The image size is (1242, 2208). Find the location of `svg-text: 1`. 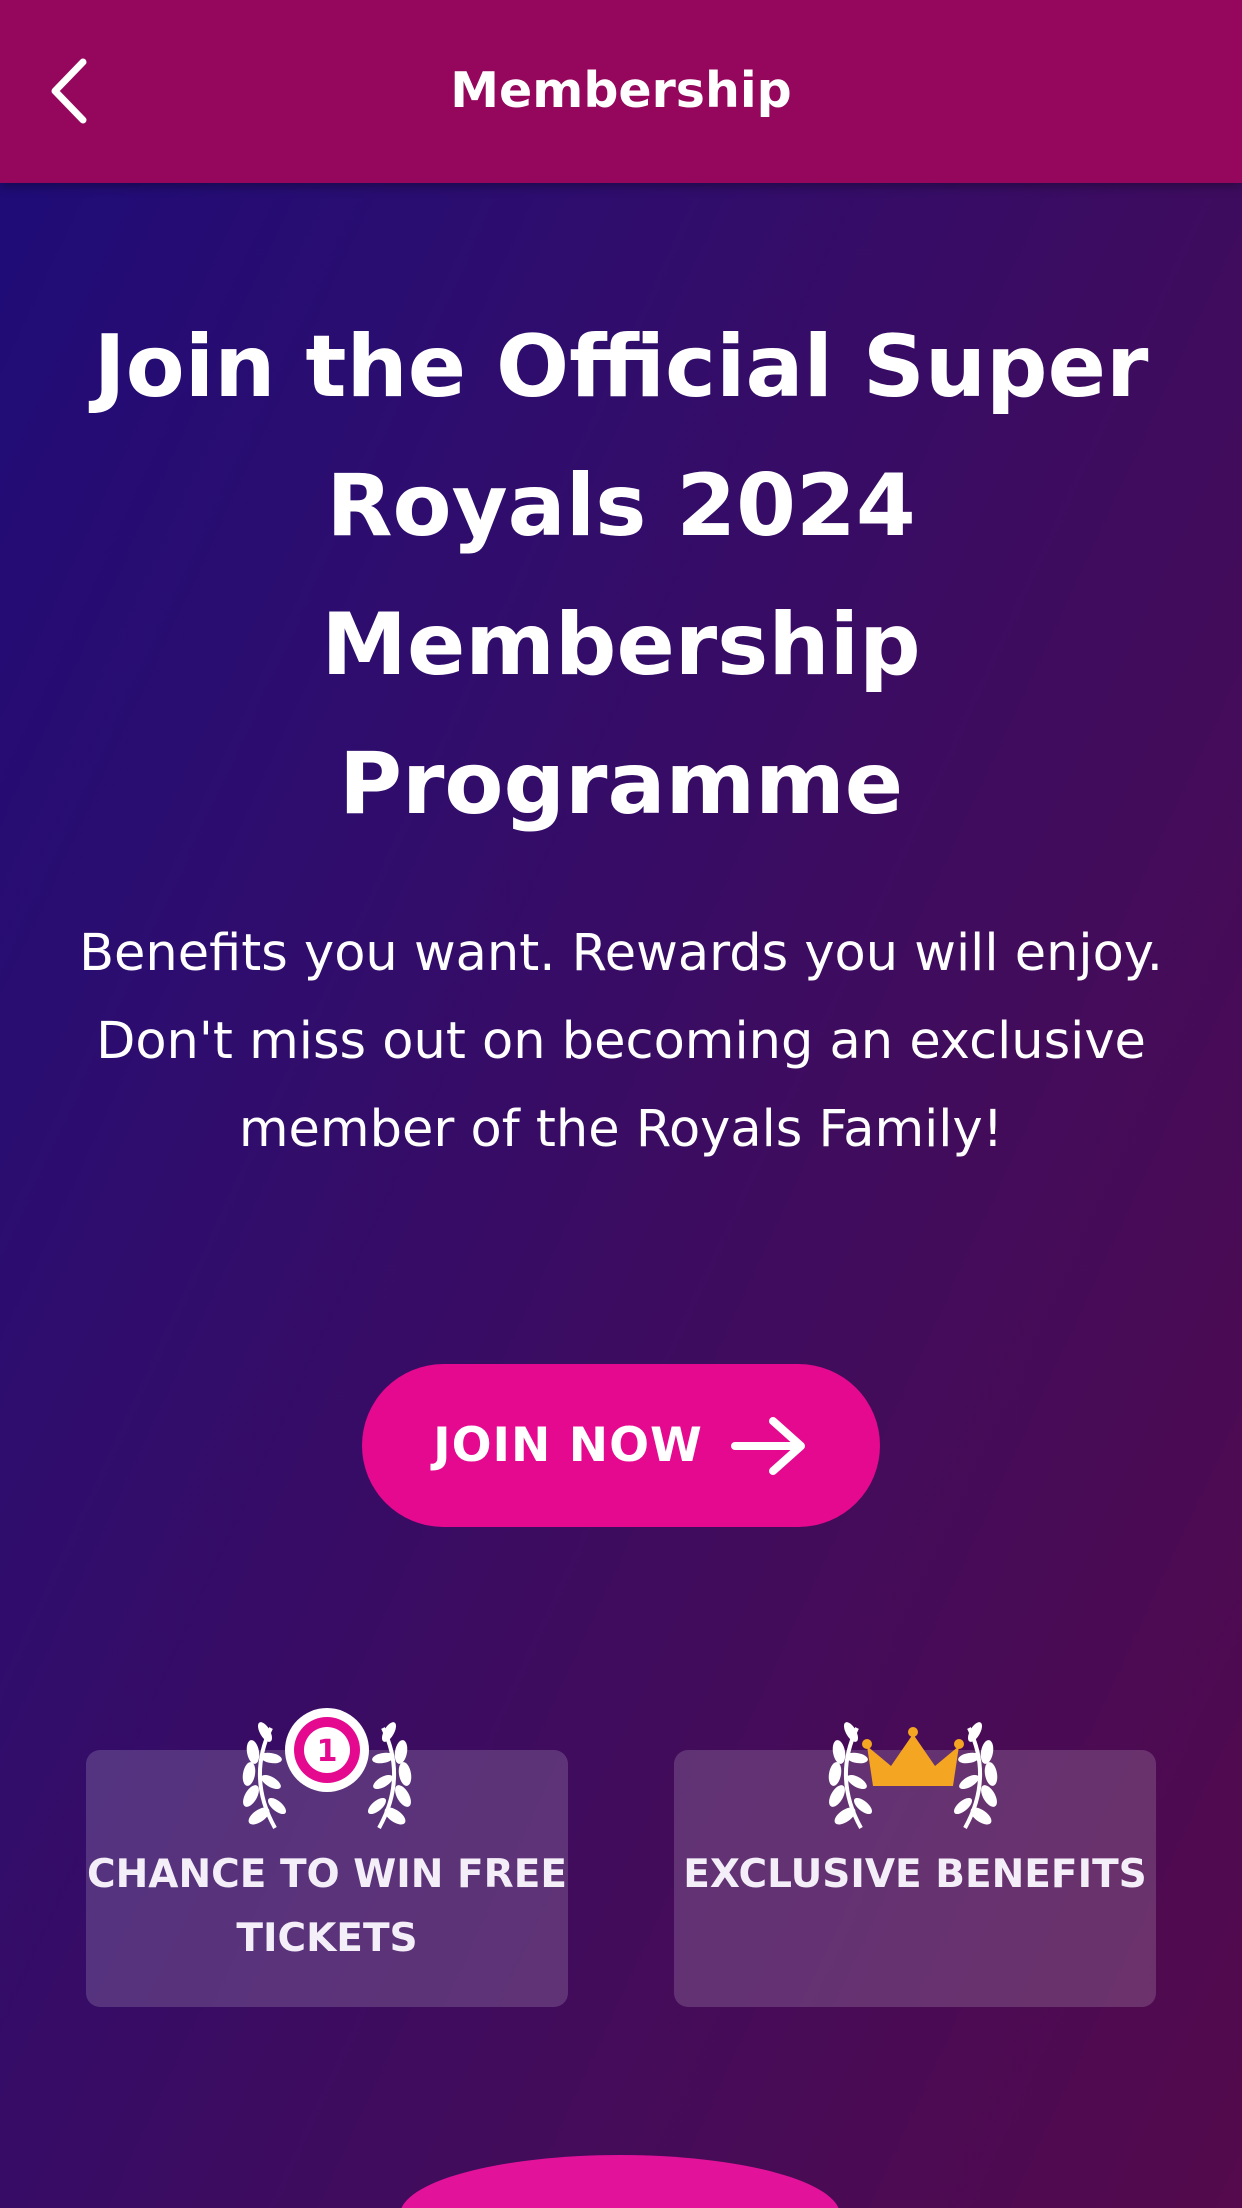

svg-text: 1 is located at coordinates (327, 1751).